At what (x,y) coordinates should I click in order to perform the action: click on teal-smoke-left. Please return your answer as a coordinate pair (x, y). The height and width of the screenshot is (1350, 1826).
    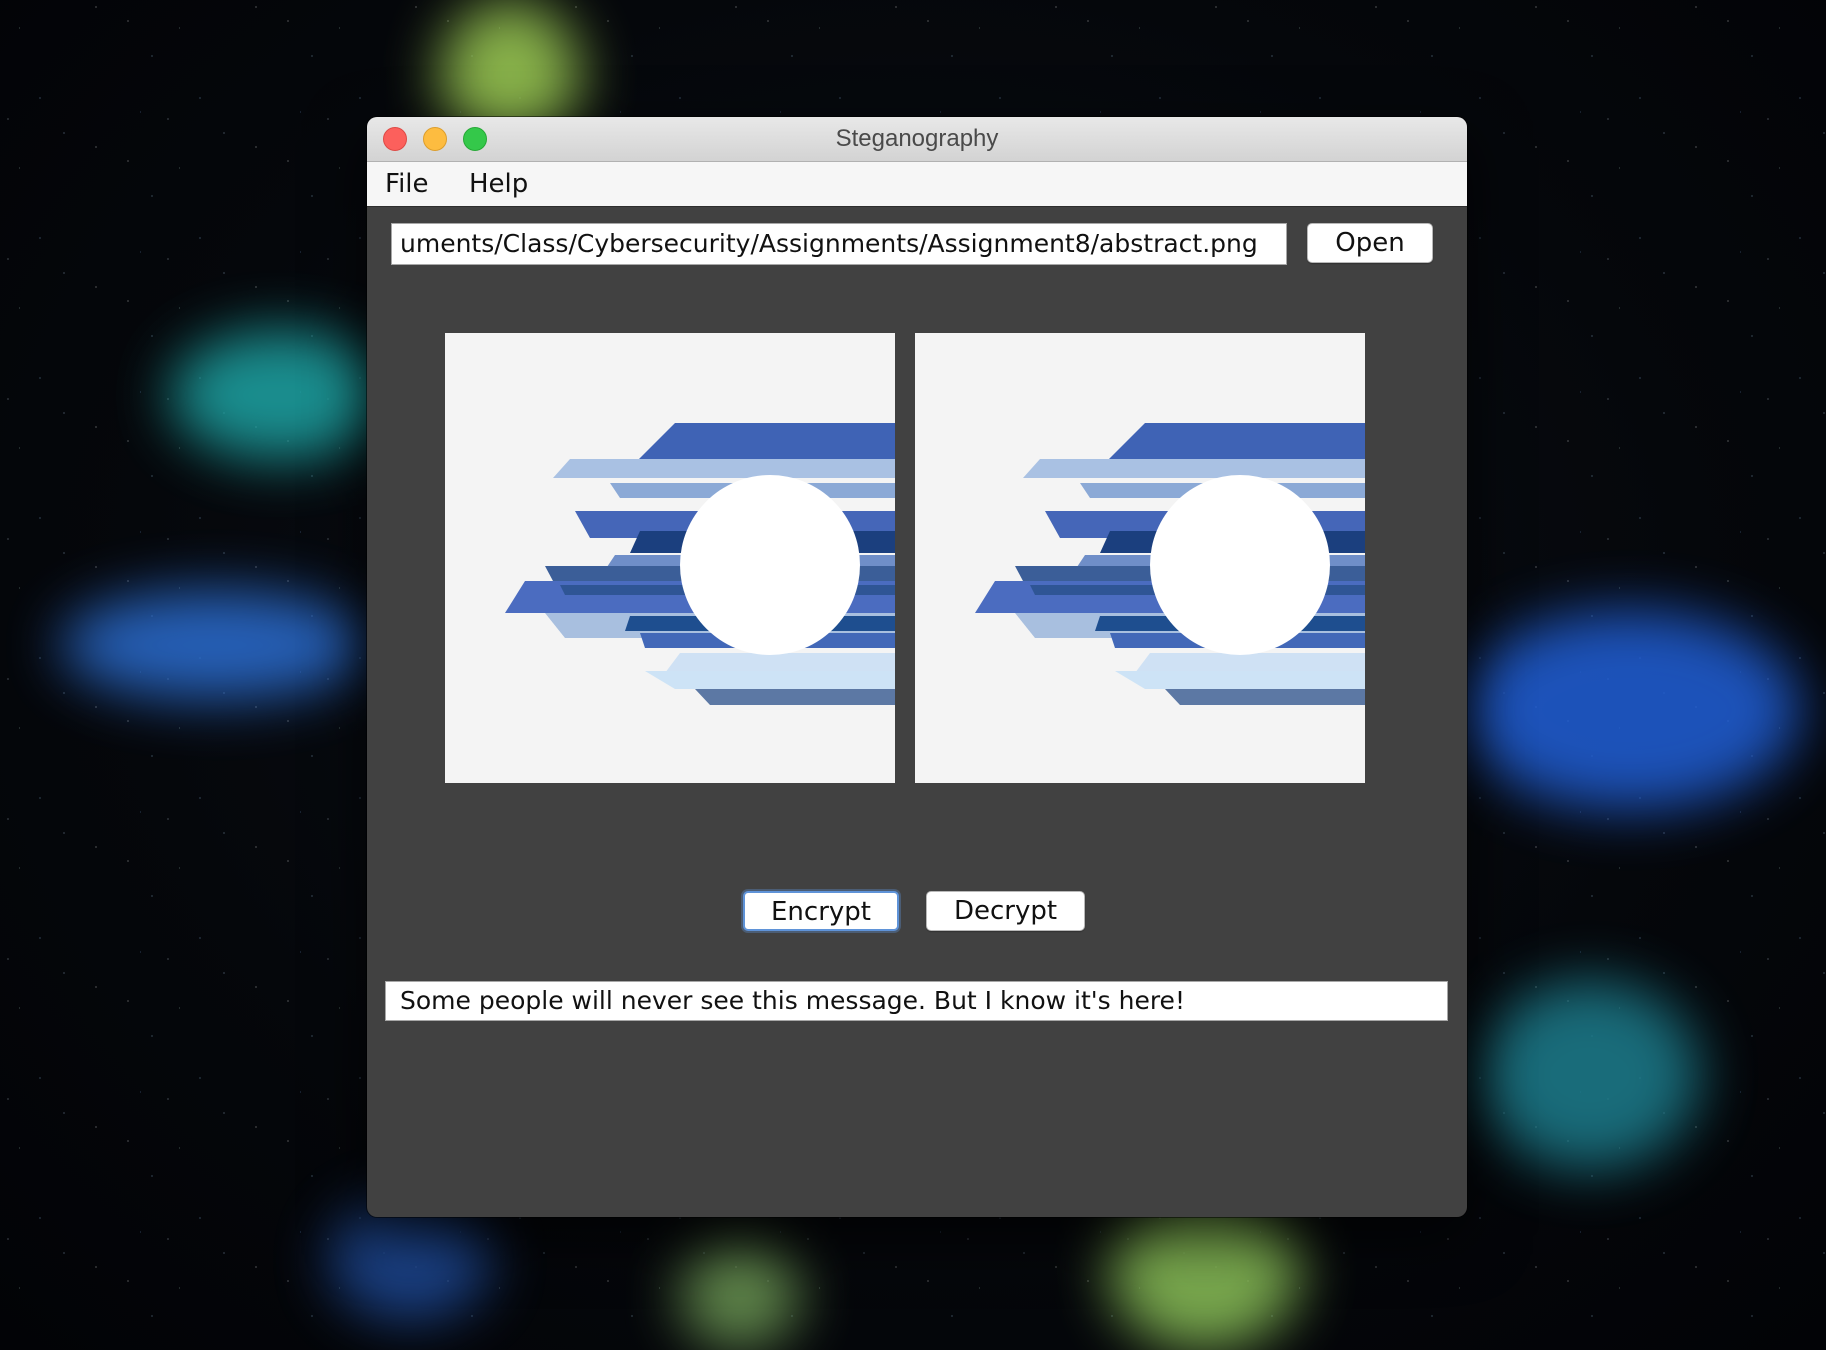
    Looking at the image, I should click on (280, 395).